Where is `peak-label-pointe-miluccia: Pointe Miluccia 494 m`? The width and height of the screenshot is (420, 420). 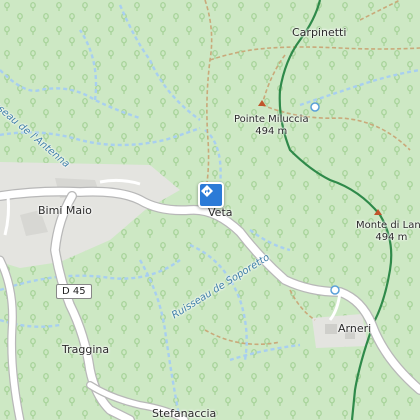
peak-label-pointe-miluccia: Pointe Miluccia 494 m is located at coordinates (271, 125).